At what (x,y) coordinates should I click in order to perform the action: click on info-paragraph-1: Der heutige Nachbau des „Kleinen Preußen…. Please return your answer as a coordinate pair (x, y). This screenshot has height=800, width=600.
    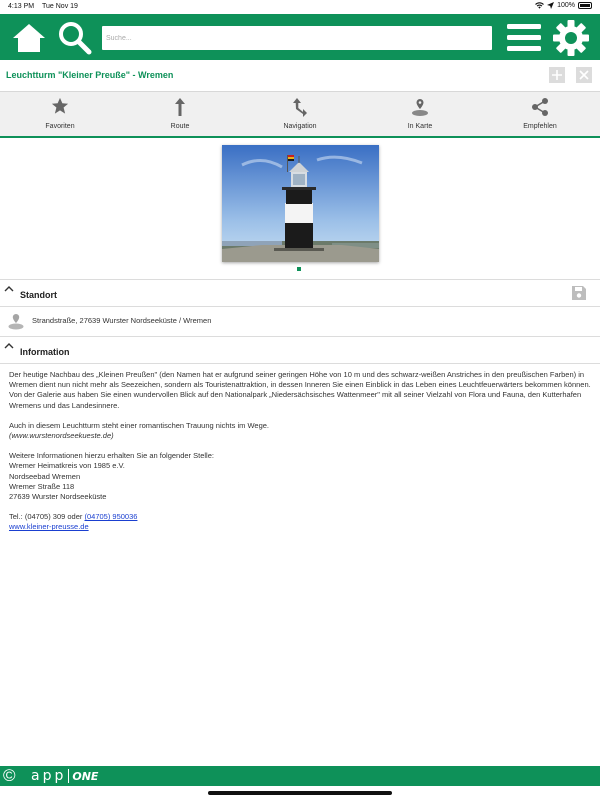
    Looking at the image, I should click on (300, 390).